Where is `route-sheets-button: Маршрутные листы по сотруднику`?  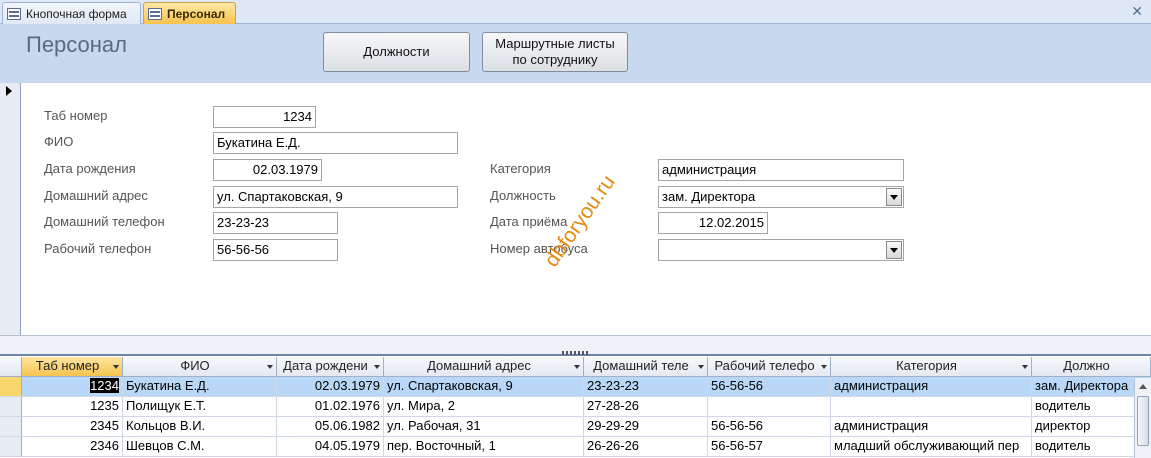 route-sheets-button: Маршрутные листы по сотруднику is located at coordinates (555, 52).